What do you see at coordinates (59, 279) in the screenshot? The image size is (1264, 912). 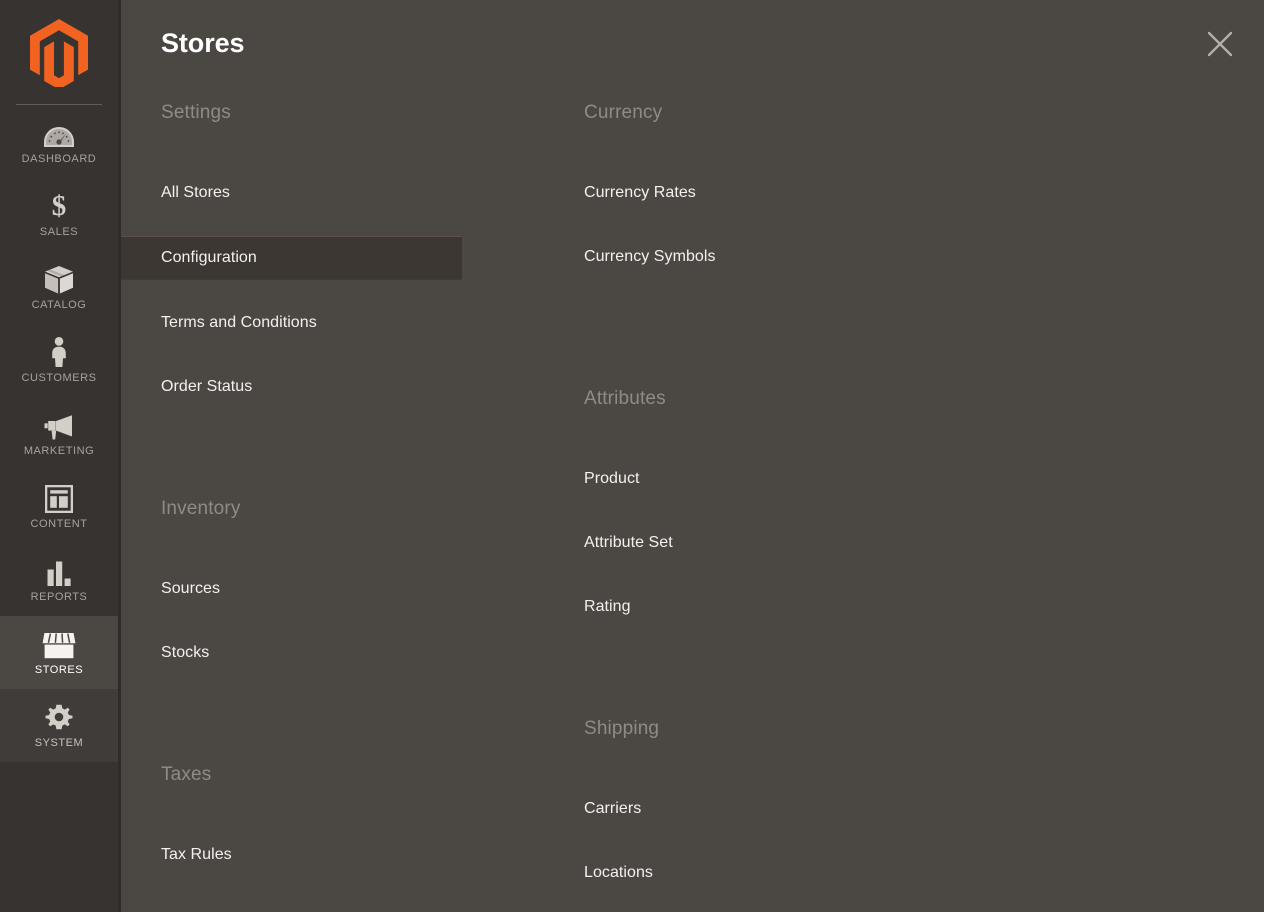 I see `box-icon` at bounding box center [59, 279].